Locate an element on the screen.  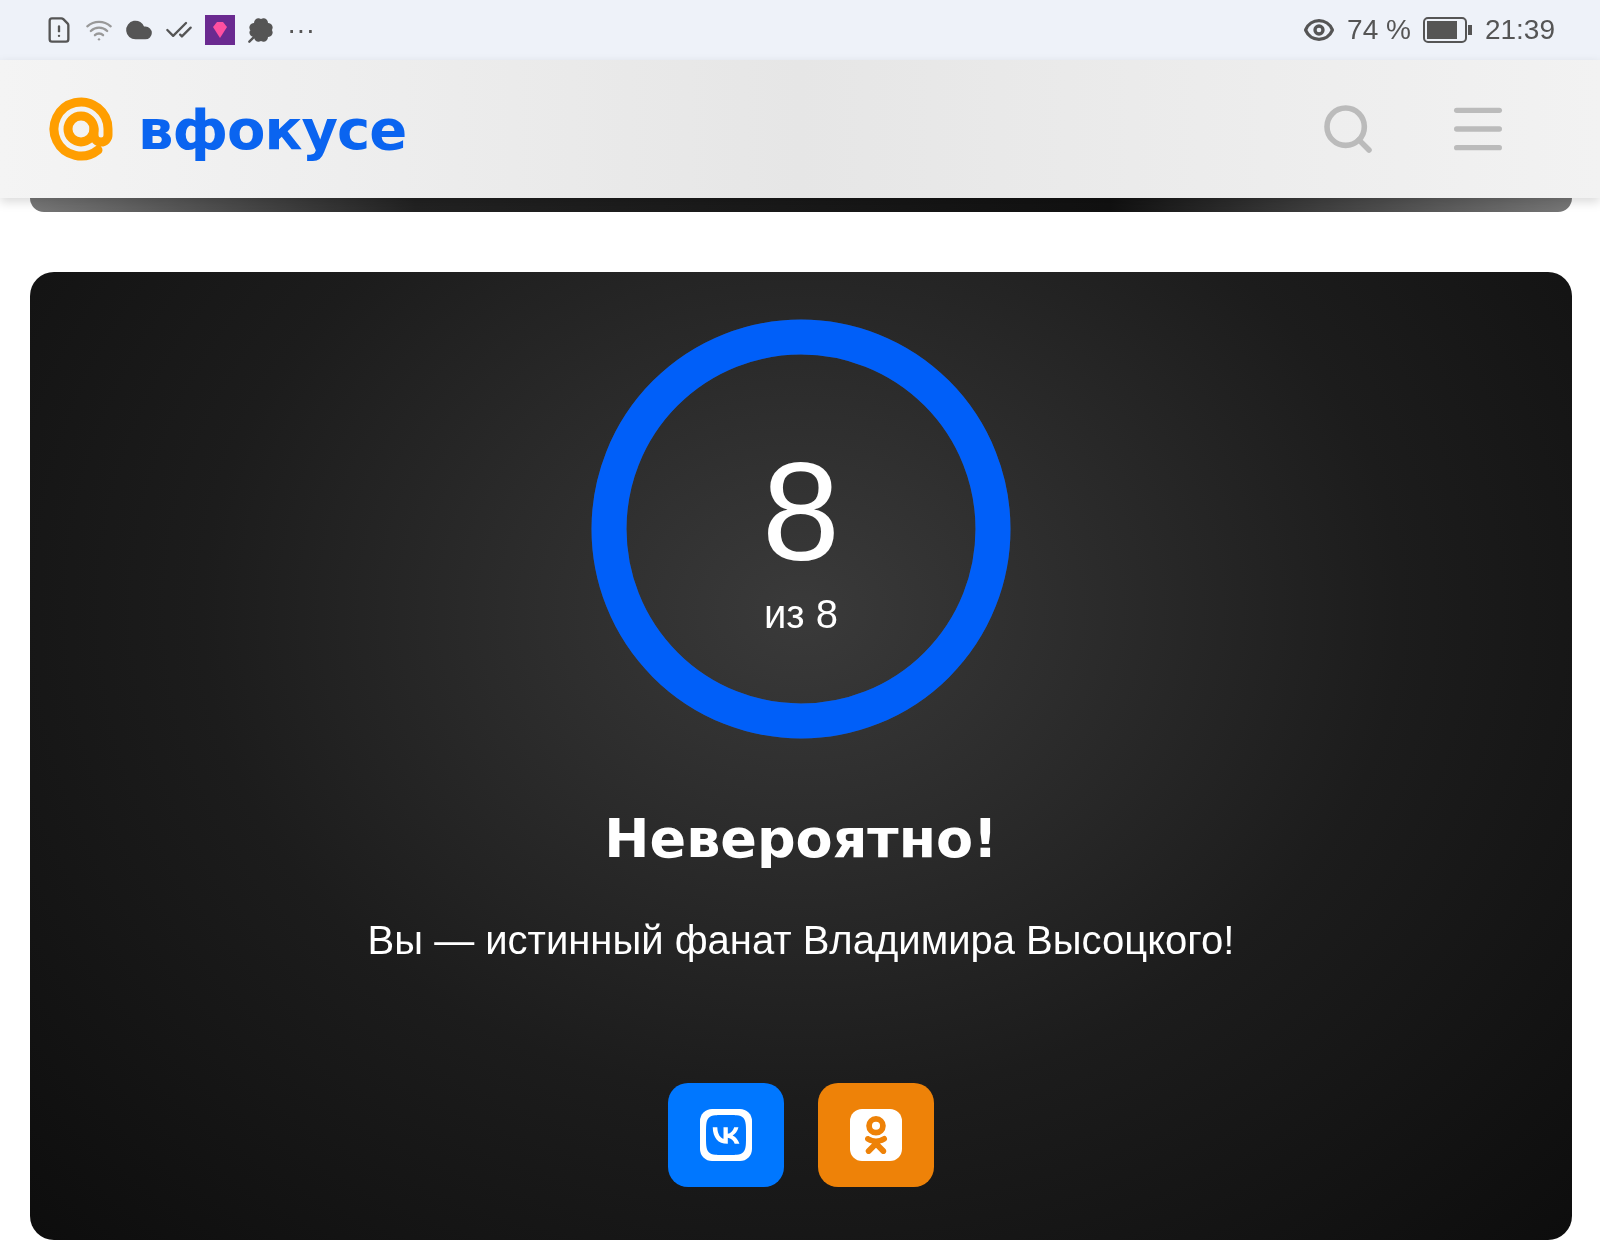
clock-time: 21:39 is located at coordinates (1519, 30).